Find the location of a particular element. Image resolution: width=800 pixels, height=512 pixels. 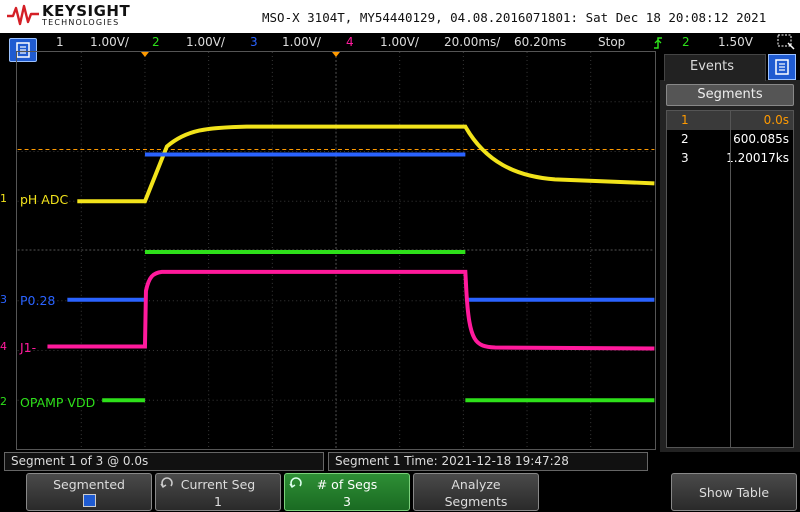

show-table-softkey: Show Table is located at coordinates (734, 492).